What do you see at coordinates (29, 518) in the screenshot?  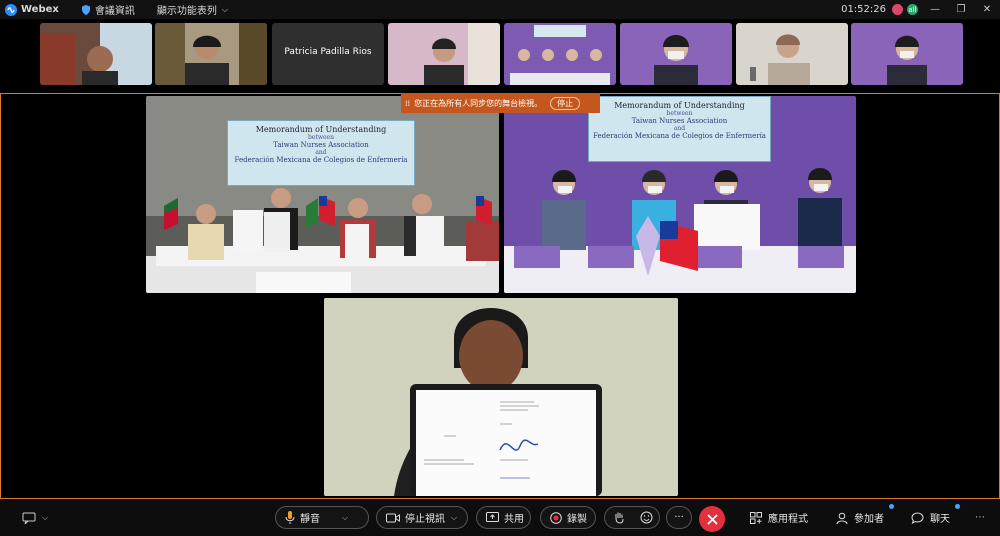 I see `captions-icon` at bounding box center [29, 518].